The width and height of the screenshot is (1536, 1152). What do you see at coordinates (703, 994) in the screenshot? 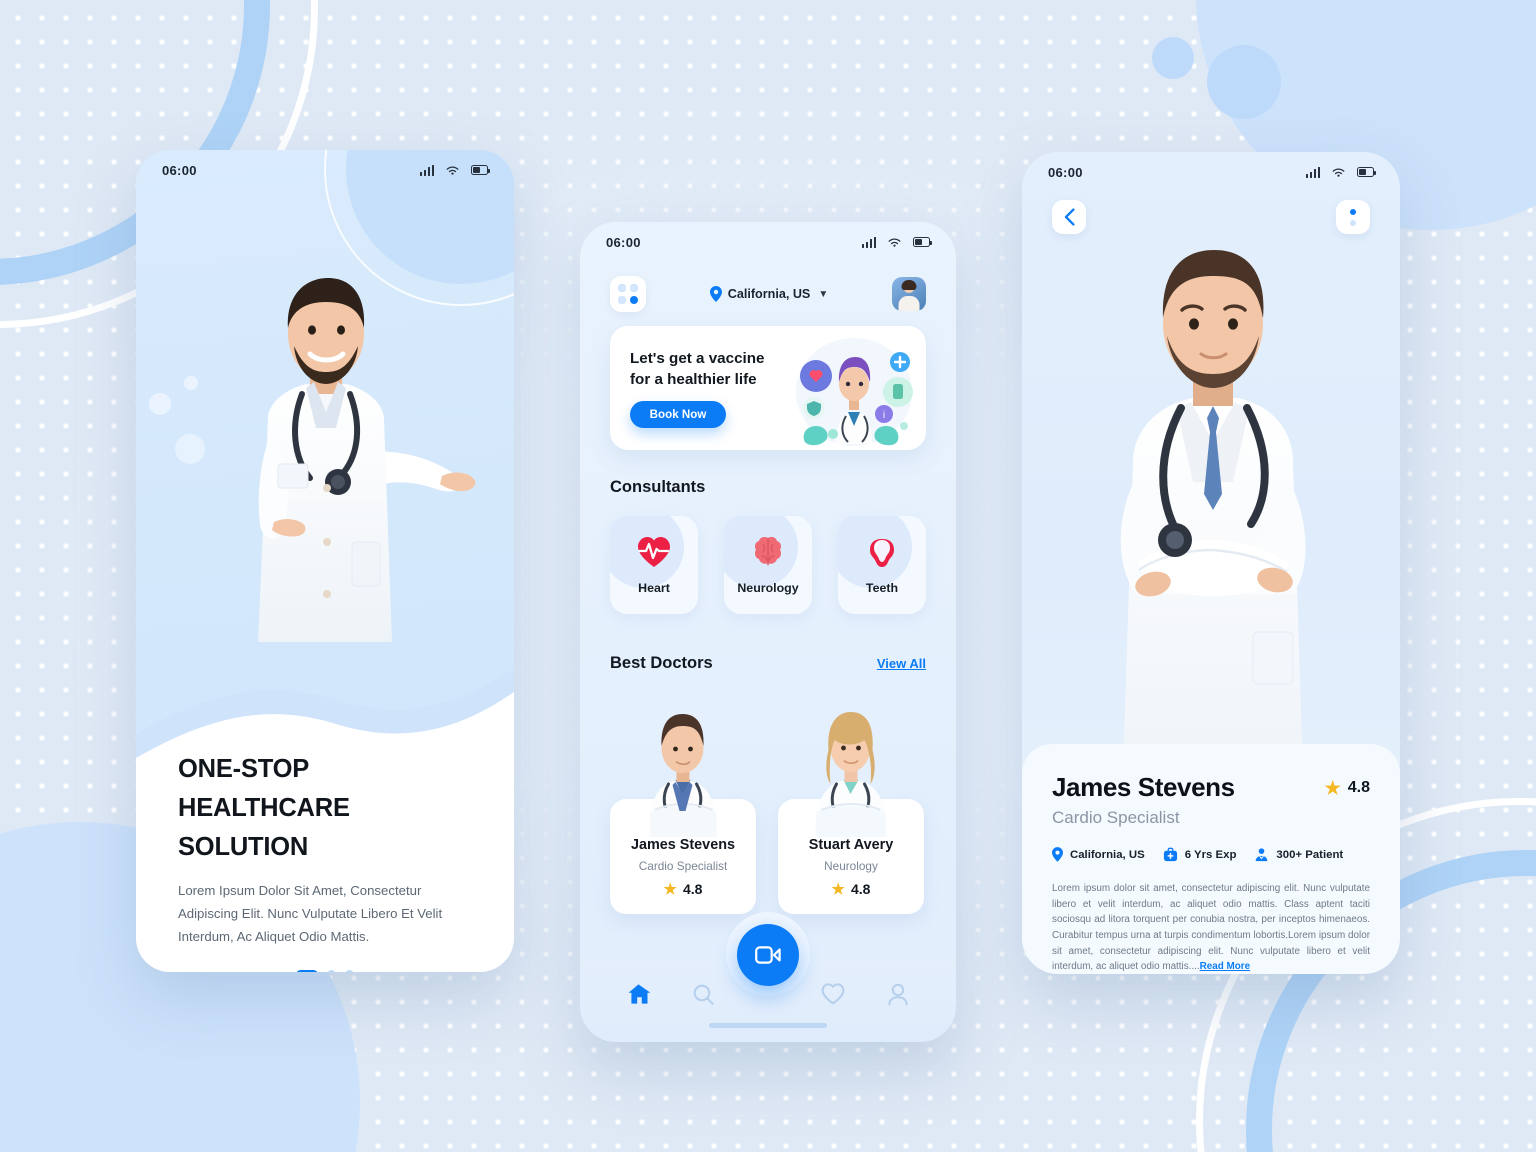
I see `search-icon` at bounding box center [703, 994].